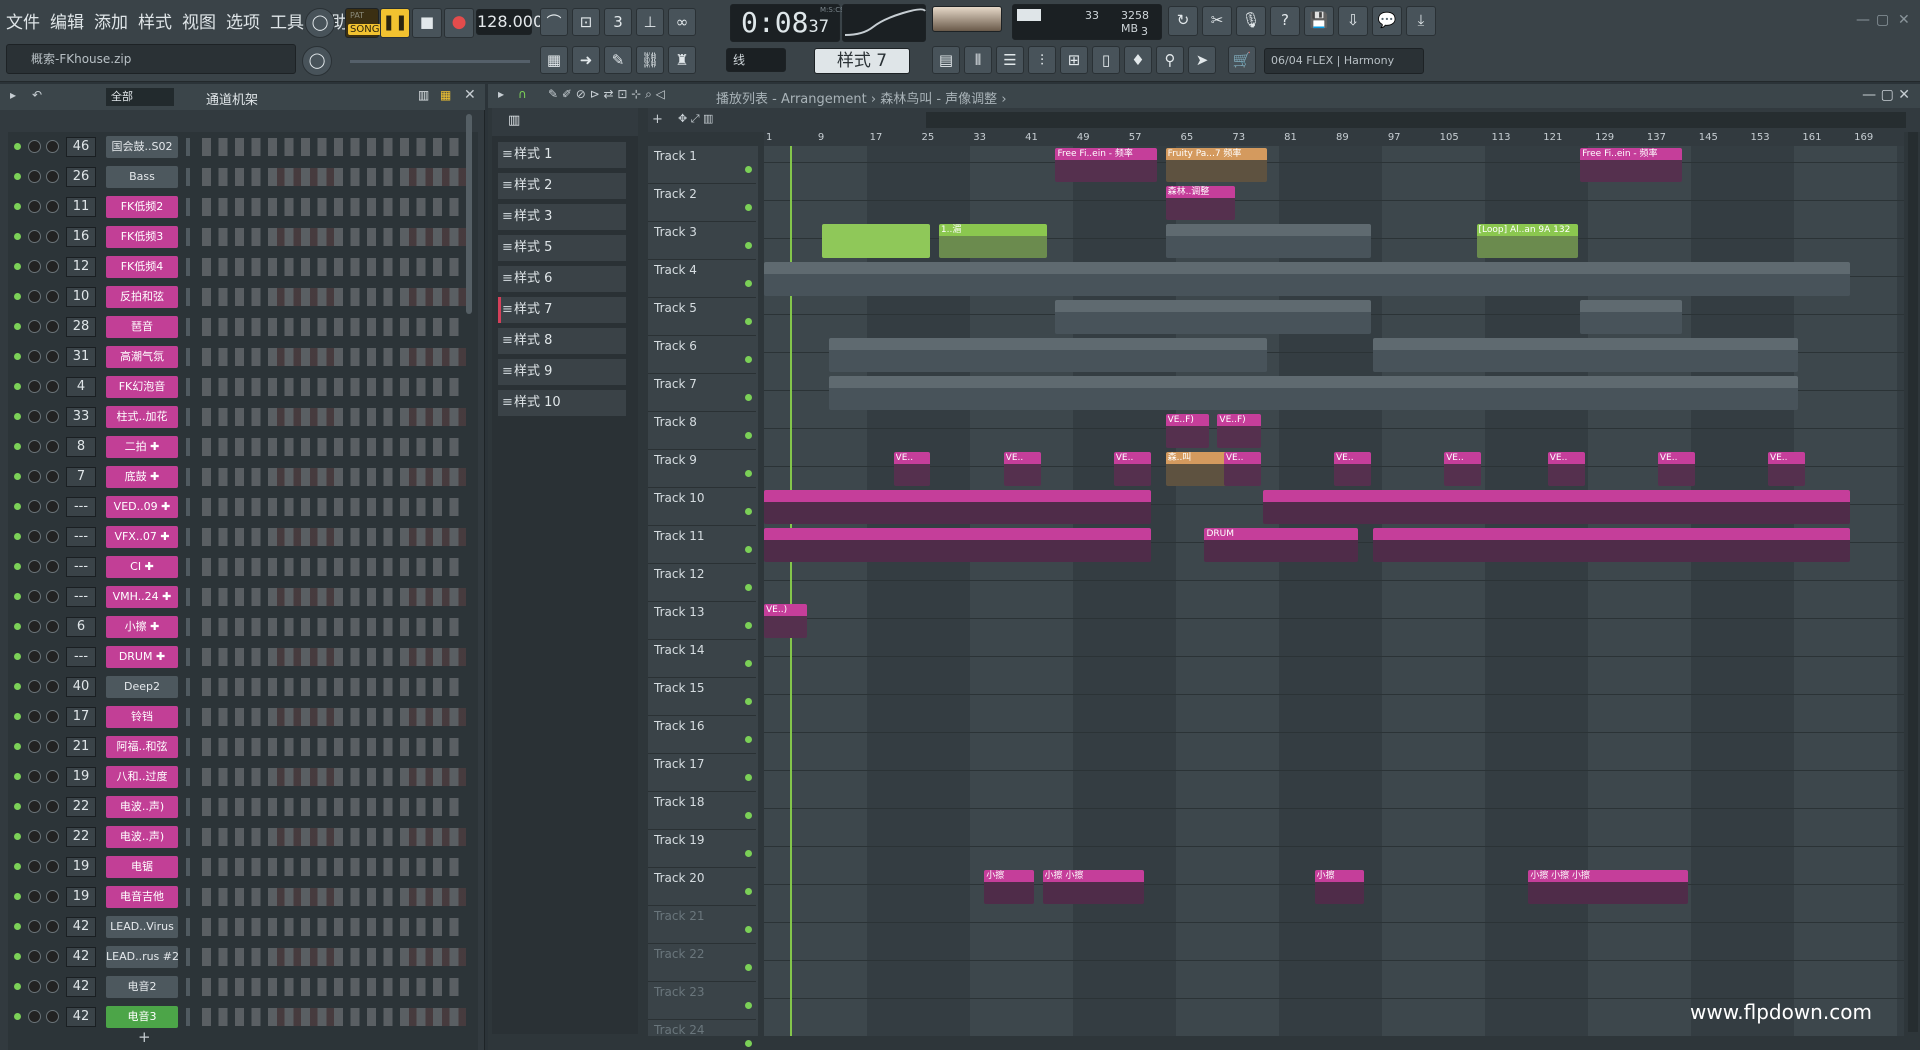 The image size is (1920, 1050). I want to click on channel-mixer-track: ---, so click(81, 537).